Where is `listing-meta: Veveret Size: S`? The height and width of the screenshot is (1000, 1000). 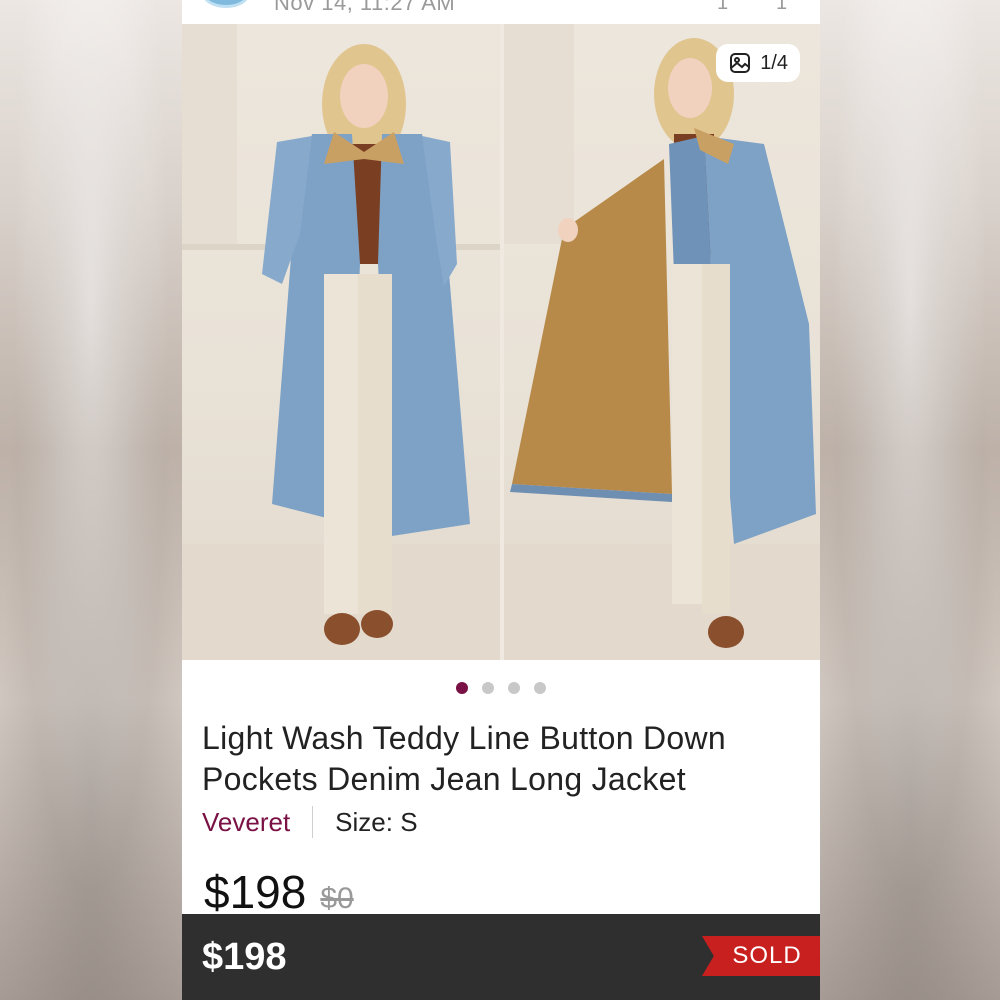
listing-meta: Veveret Size: S is located at coordinates (310, 822).